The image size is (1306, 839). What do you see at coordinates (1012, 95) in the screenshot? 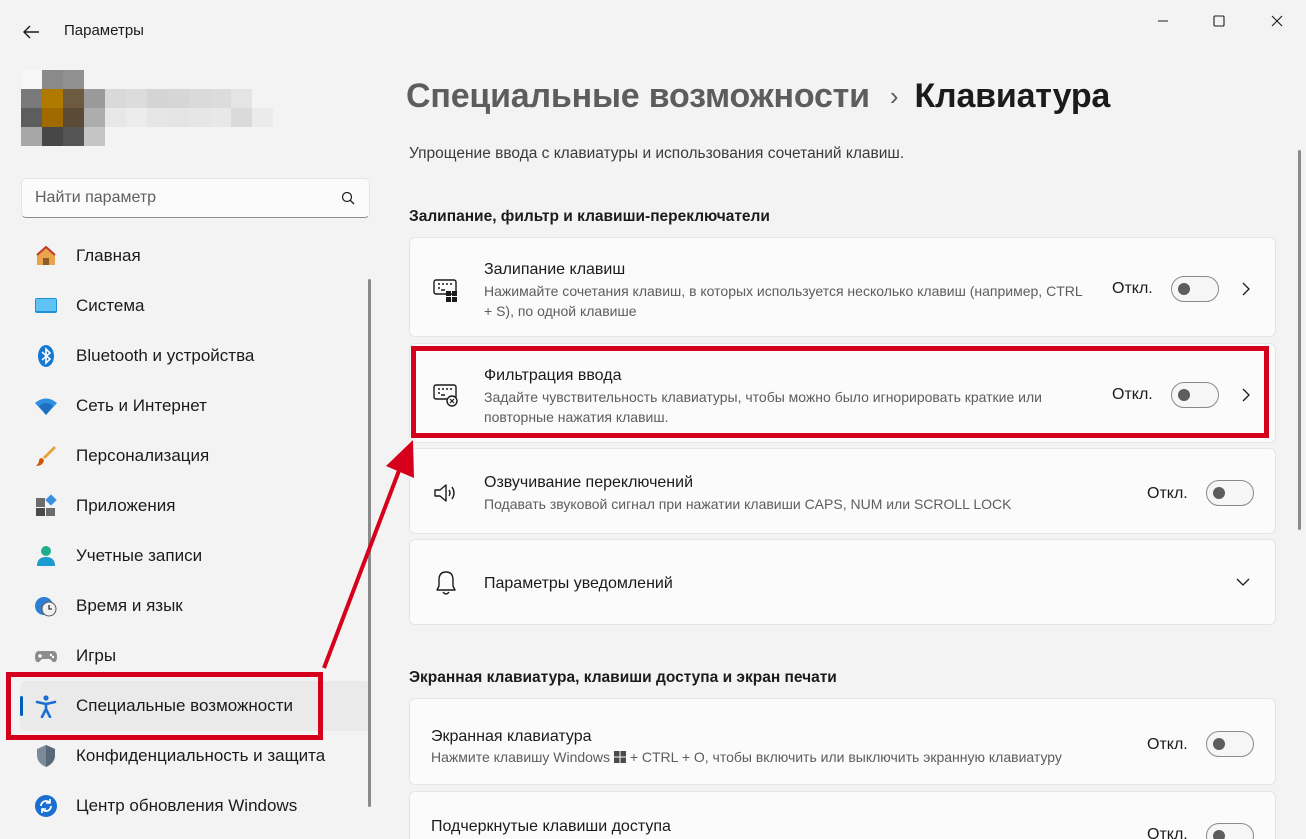
I see `page-title: Клавиатура` at bounding box center [1012, 95].